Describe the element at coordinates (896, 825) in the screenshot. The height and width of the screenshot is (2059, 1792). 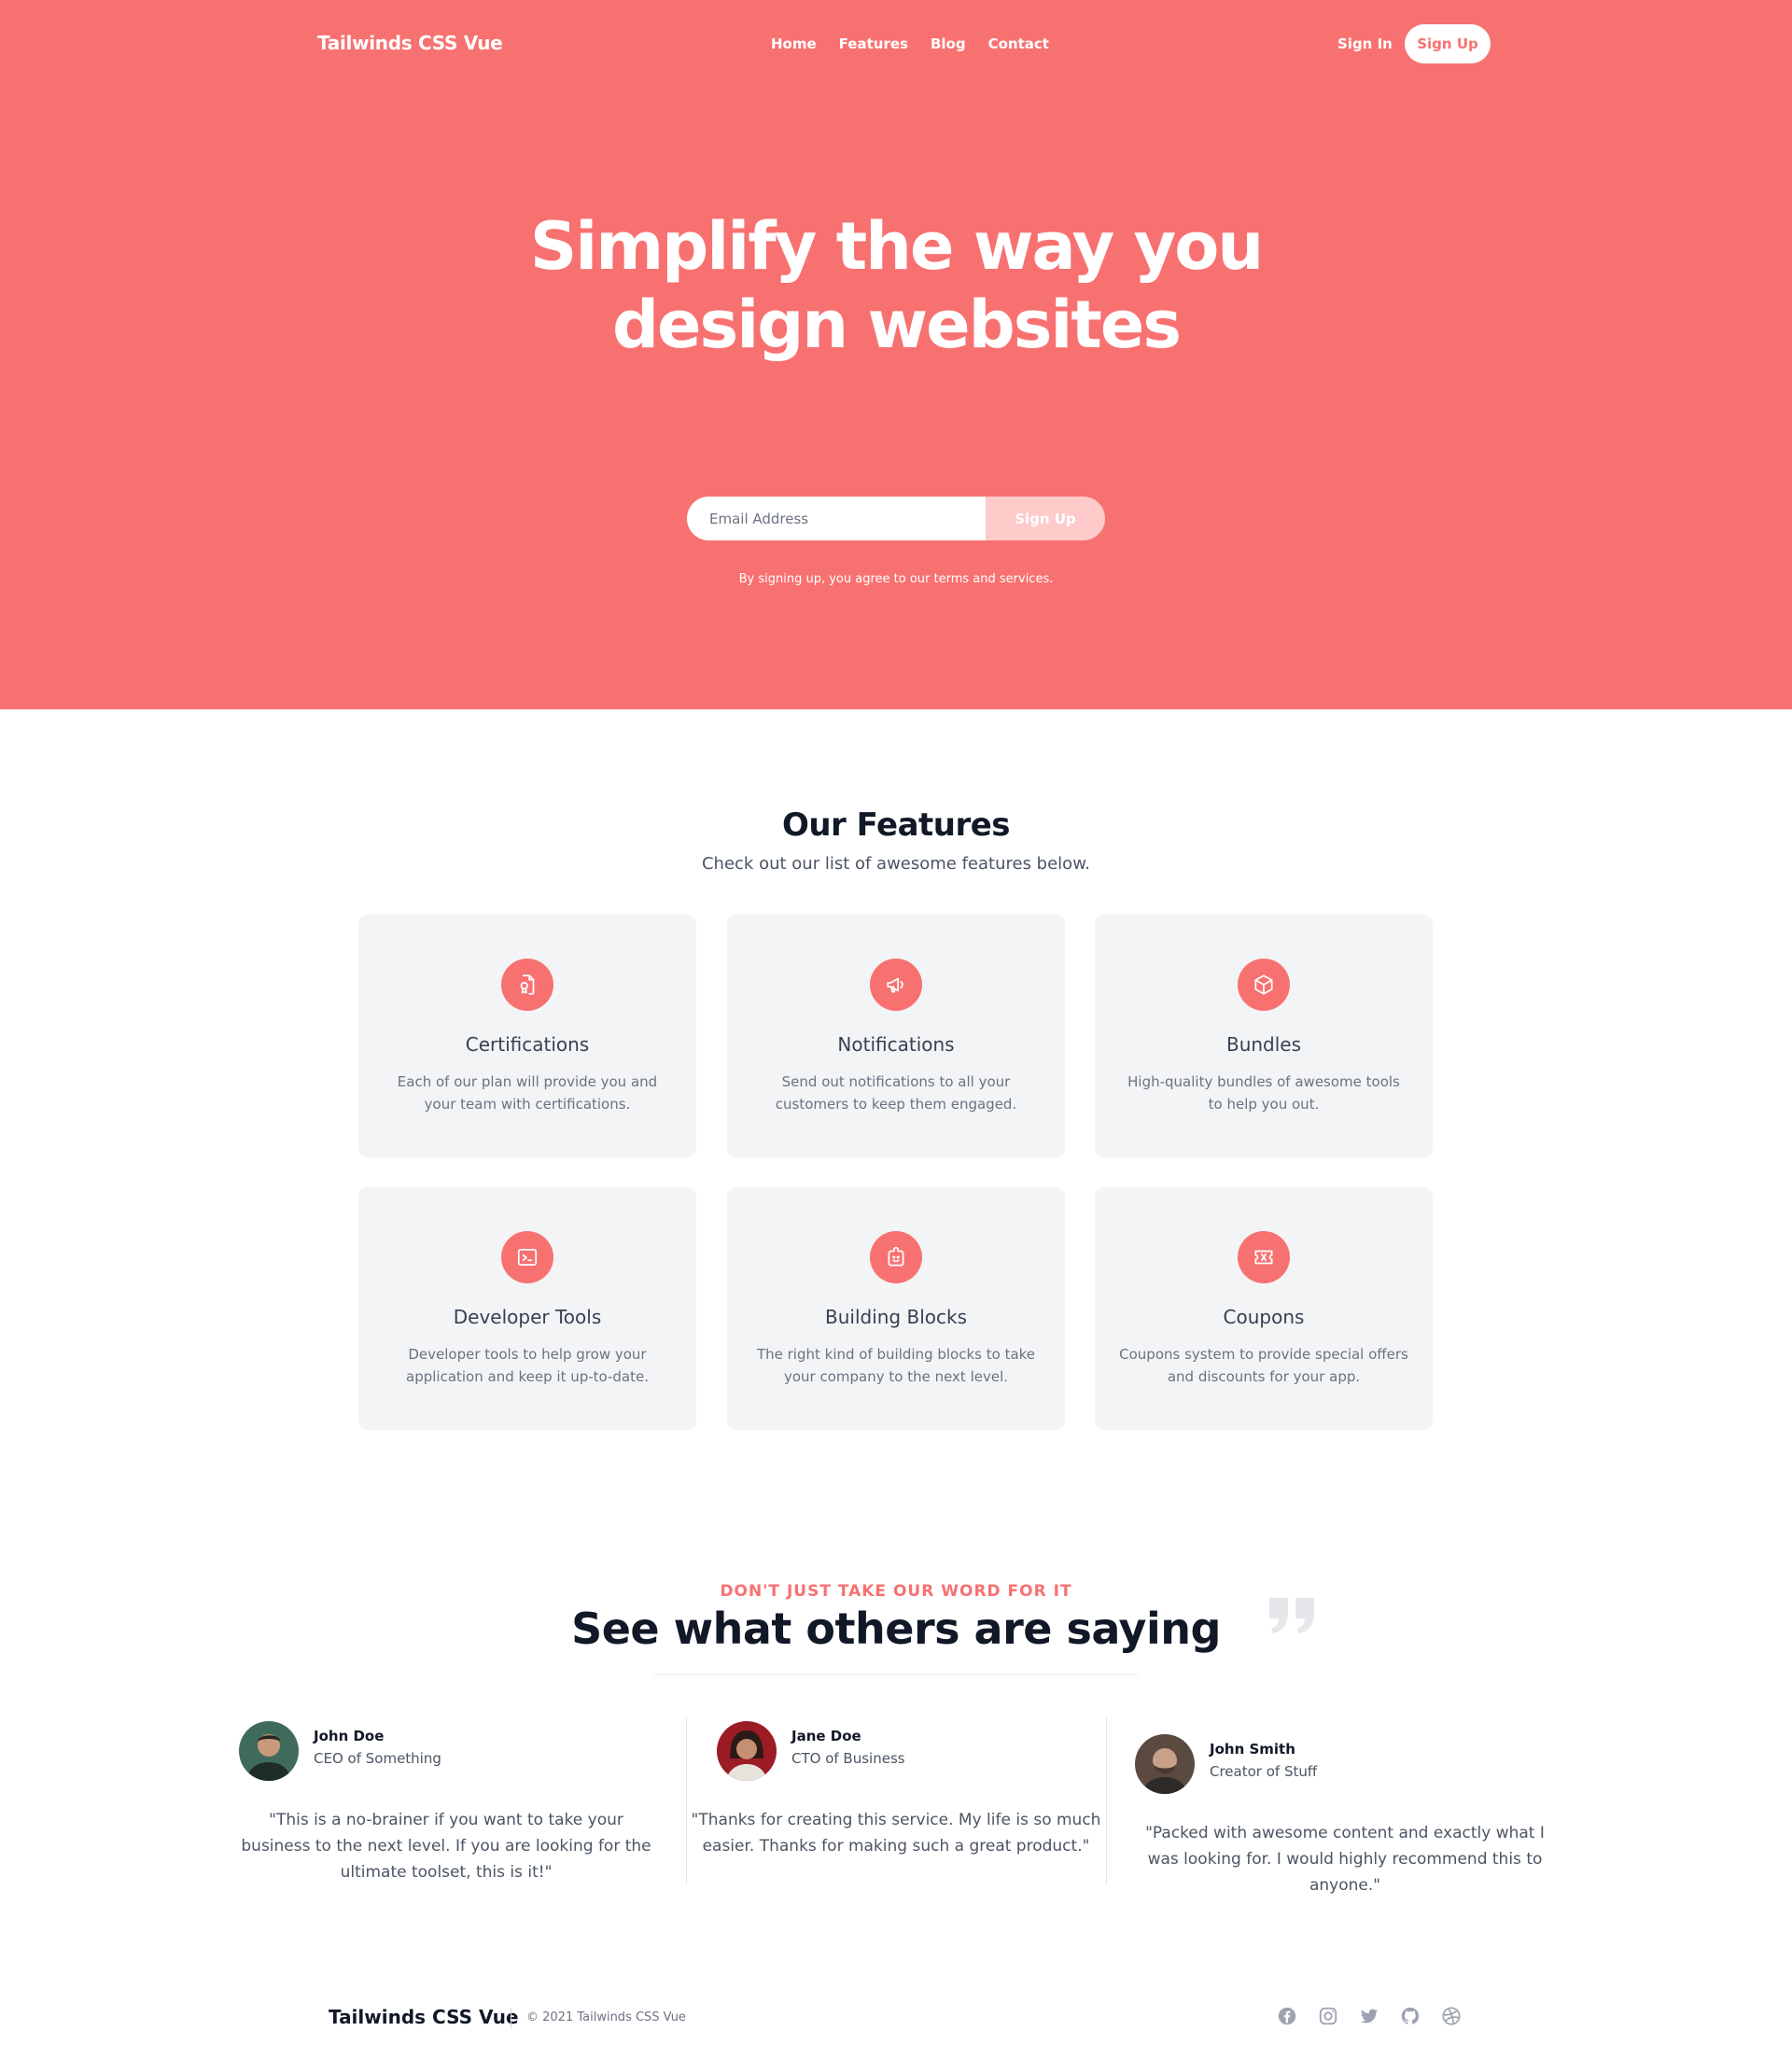
I see `features-title: Our Features` at that location.